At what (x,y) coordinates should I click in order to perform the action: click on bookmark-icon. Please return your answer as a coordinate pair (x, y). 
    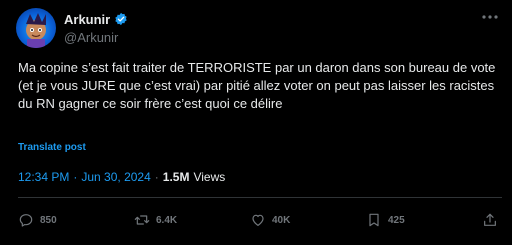
    Looking at the image, I should click on (374, 220).